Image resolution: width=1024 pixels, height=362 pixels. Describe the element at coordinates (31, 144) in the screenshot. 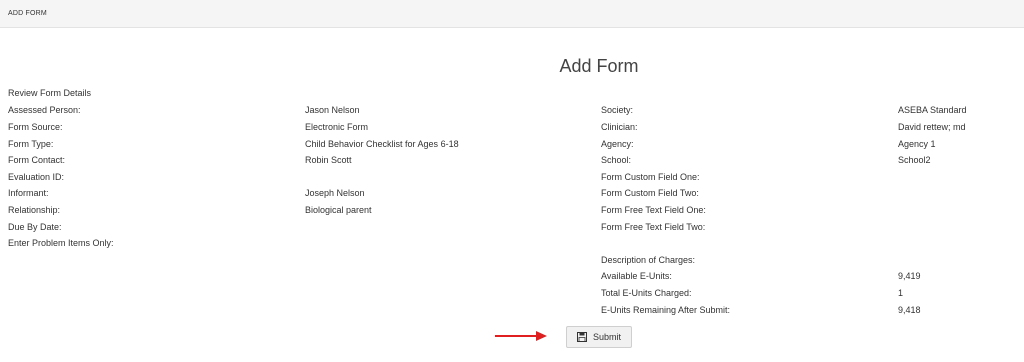

I see `field-label-form-type: Form Type:` at that location.